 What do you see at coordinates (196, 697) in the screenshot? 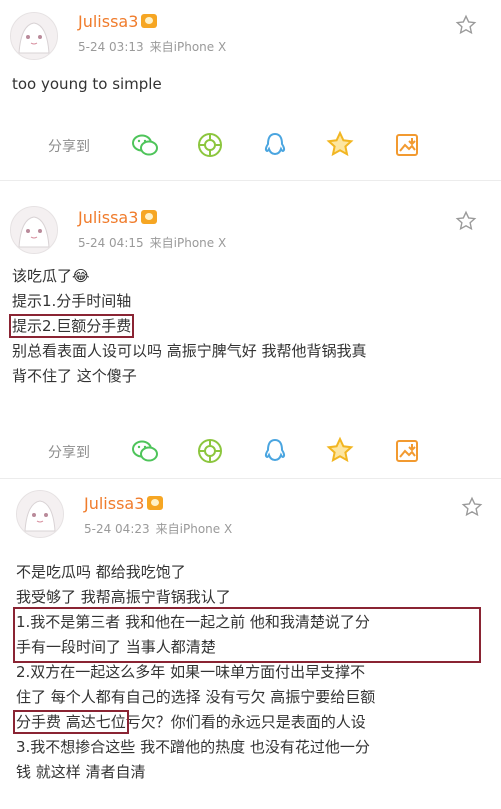
I see `post-text-line: 住了 每个人都有自己的选择 没有亏欠 高振宁要给巨额` at bounding box center [196, 697].